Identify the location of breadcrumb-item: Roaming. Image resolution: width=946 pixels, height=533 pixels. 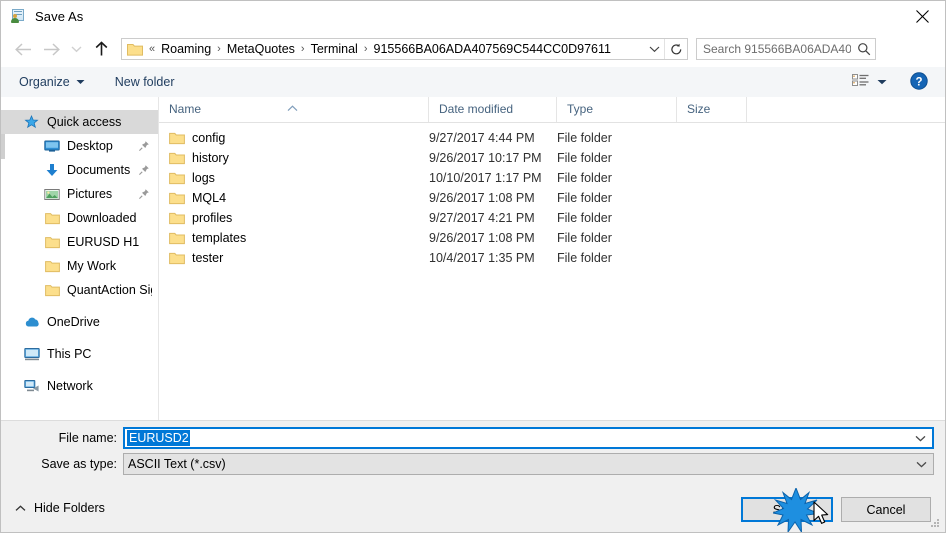
(186, 49).